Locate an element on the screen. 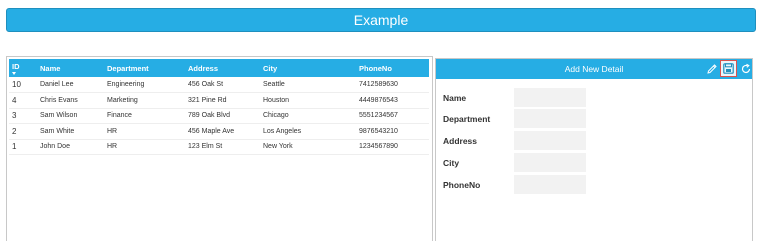 The width and height of the screenshot is (768, 241). column-header-id: ID is located at coordinates (23, 68).